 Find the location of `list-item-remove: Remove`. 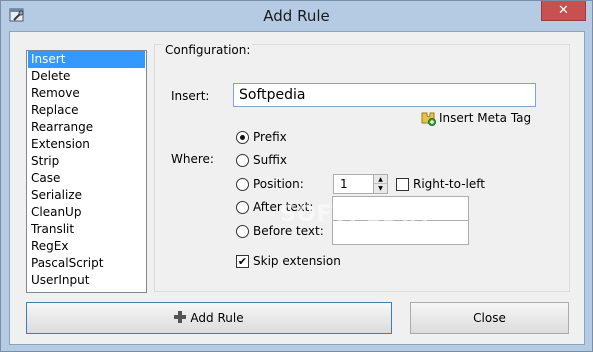

list-item-remove: Remove is located at coordinates (86, 93).